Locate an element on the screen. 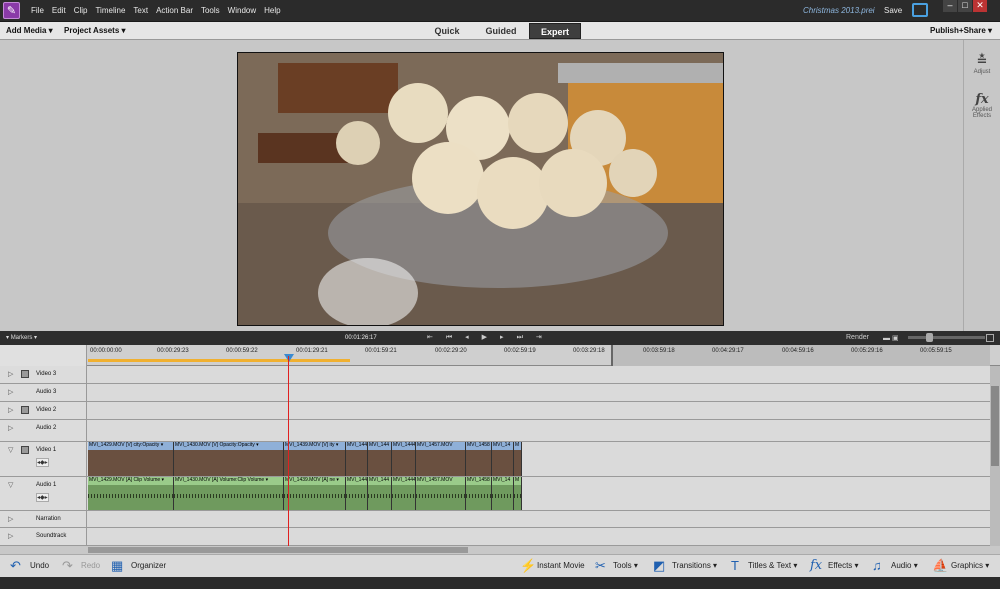  track-video-3: ▷ Video 3 is located at coordinates (495, 375).